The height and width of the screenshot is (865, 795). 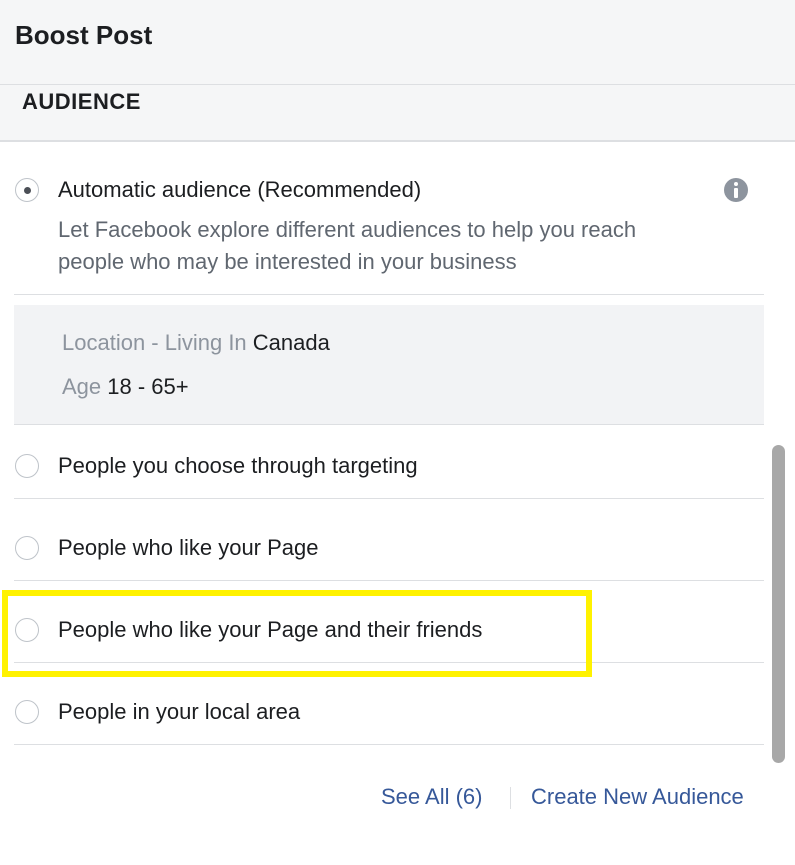 I want to click on age-row: Age 18 - 65+, so click(x=125, y=387).